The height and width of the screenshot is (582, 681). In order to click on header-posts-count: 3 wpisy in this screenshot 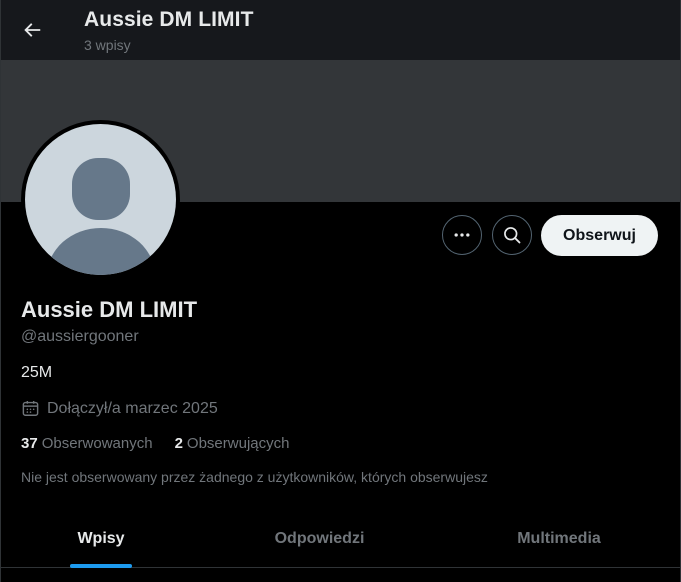, I will do `click(107, 45)`.